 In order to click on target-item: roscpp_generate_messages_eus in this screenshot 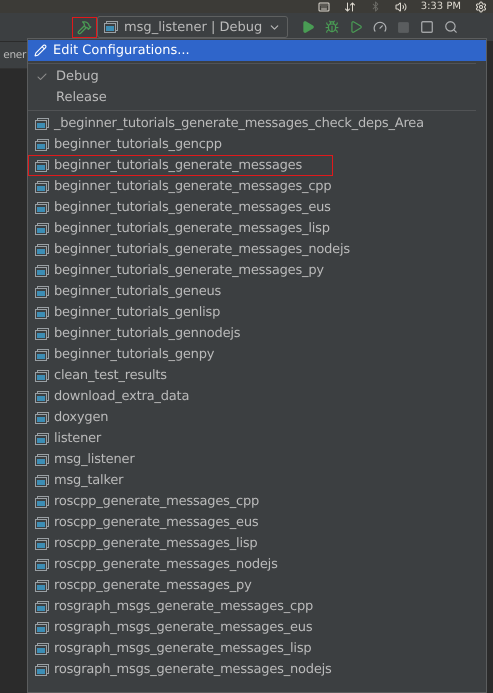, I will do `click(159, 522)`.